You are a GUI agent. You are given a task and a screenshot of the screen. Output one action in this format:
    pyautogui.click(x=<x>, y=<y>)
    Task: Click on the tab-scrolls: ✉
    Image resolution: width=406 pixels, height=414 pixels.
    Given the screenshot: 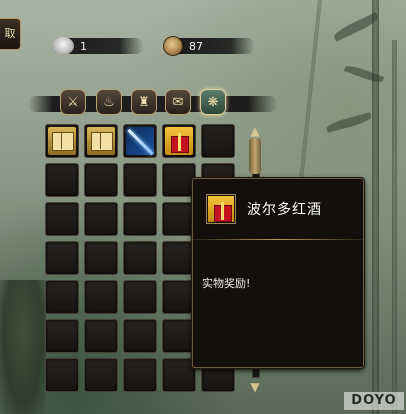 What is the action you would take?
    pyautogui.click(x=178, y=102)
    